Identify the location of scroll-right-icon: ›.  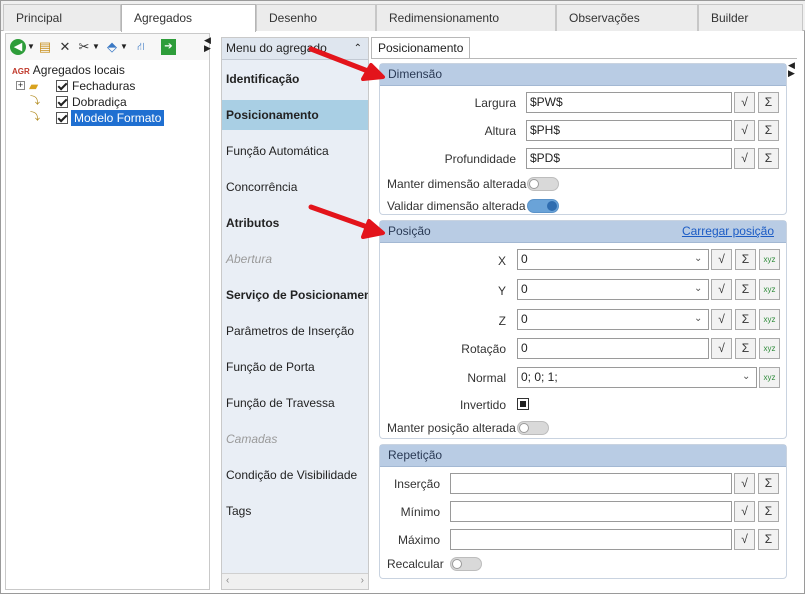
(362, 580).